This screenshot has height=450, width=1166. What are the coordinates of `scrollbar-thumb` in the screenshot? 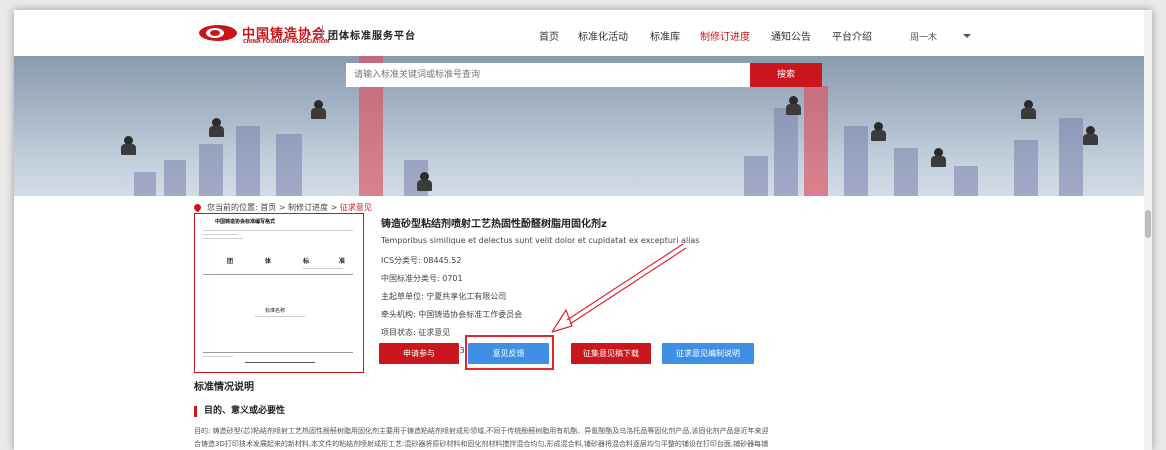 It's located at (1148, 224).